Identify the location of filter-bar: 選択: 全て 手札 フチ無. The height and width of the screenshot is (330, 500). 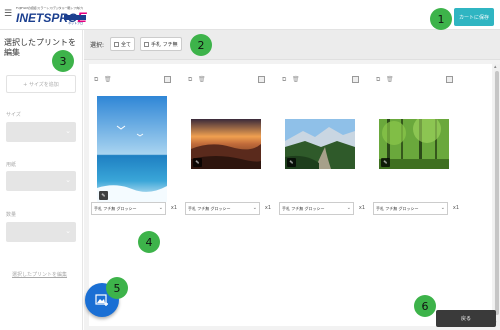
(292, 45).